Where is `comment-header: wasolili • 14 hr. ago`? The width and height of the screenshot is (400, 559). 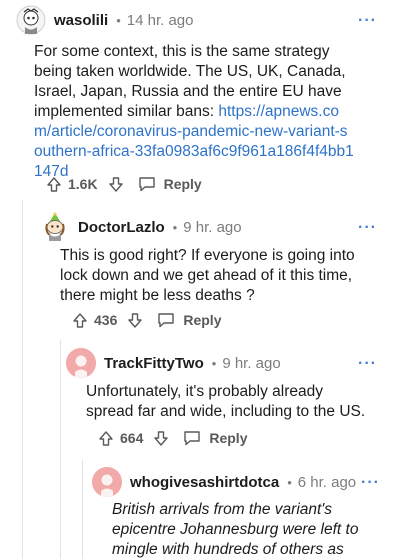
comment-header: wasolili • 14 hr. ago is located at coordinates (104, 20).